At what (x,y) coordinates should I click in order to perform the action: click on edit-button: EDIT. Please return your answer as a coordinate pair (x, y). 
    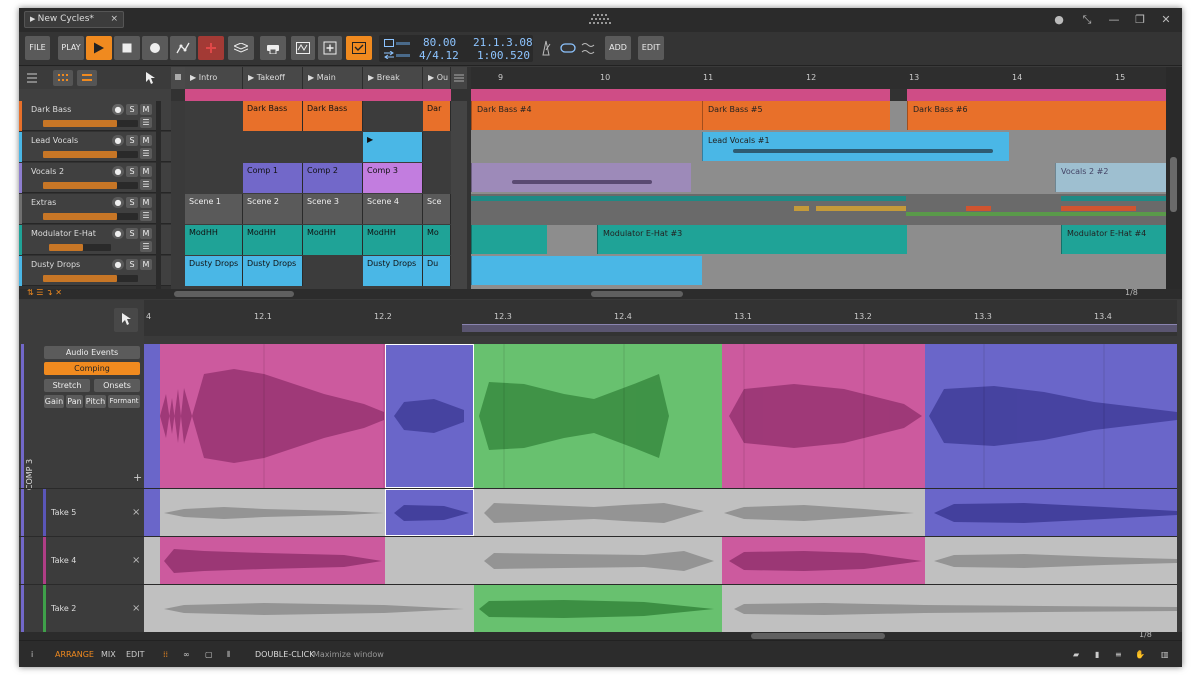
    Looking at the image, I should click on (651, 48).